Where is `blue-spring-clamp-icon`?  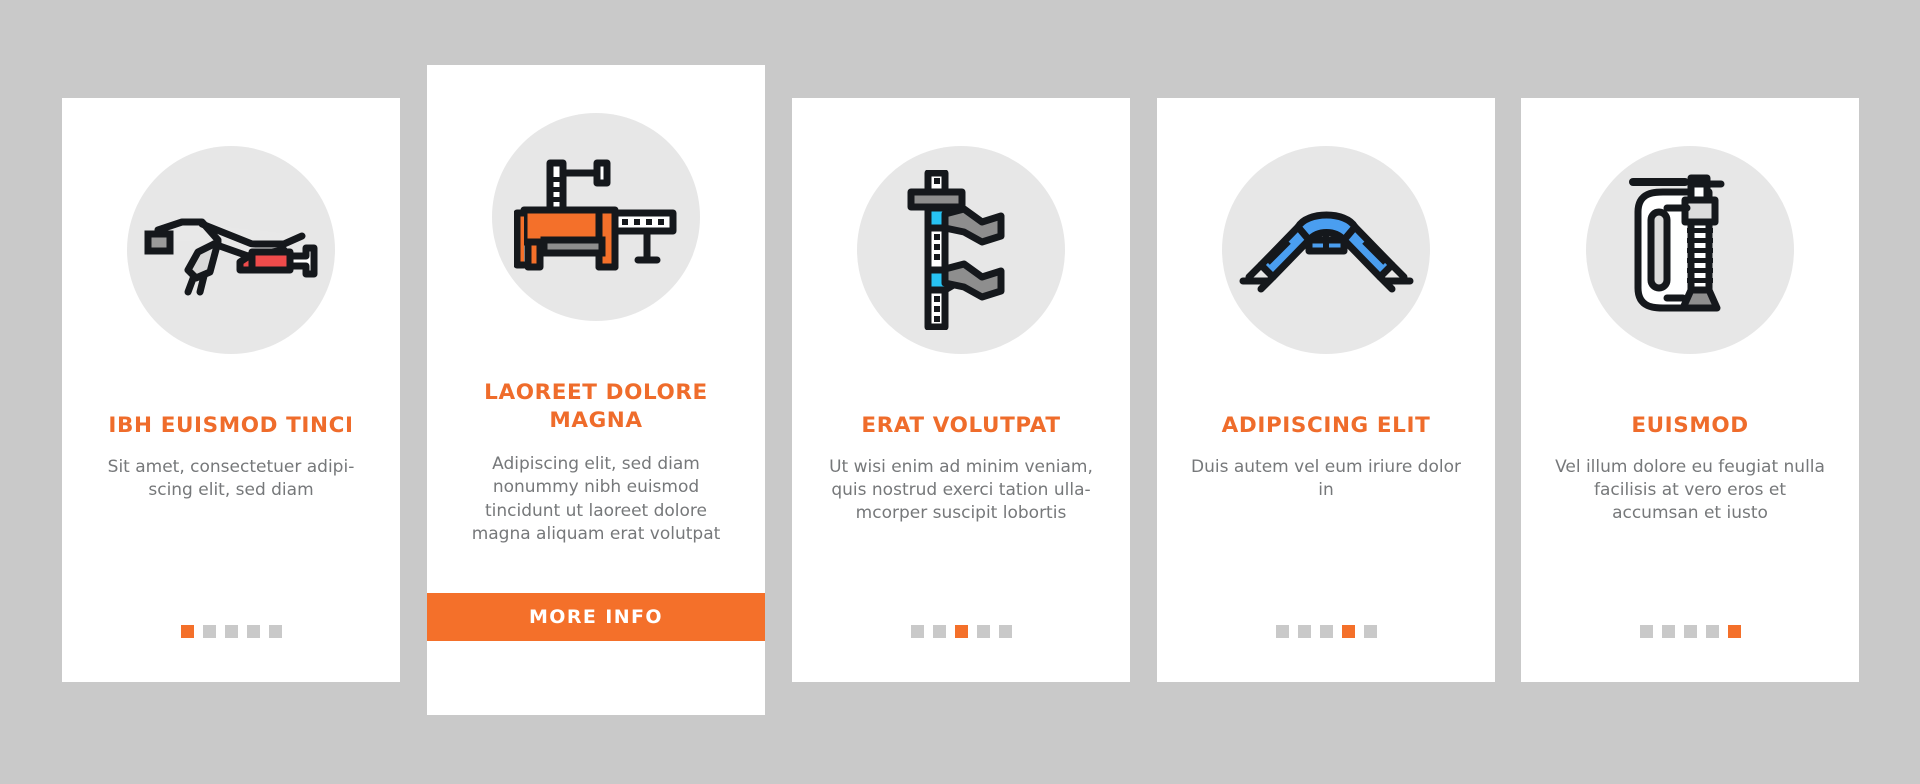
blue-spring-clamp-icon is located at coordinates (1326, 251).